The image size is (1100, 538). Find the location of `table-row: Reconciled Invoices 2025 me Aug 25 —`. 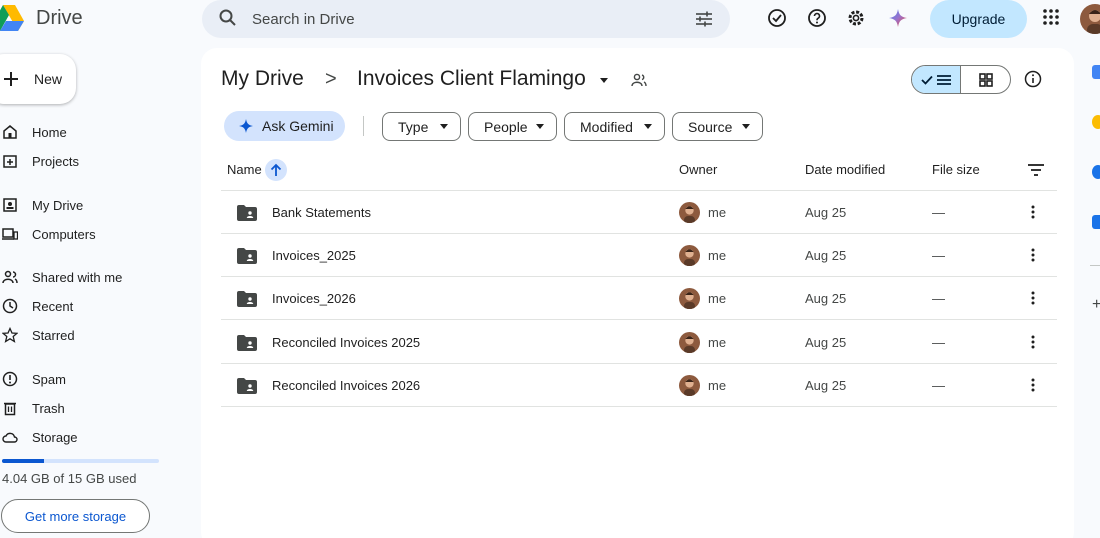

table-row: Reconciled Invoices 2025 me Aug 25 — is located at coordinates (639, 342).